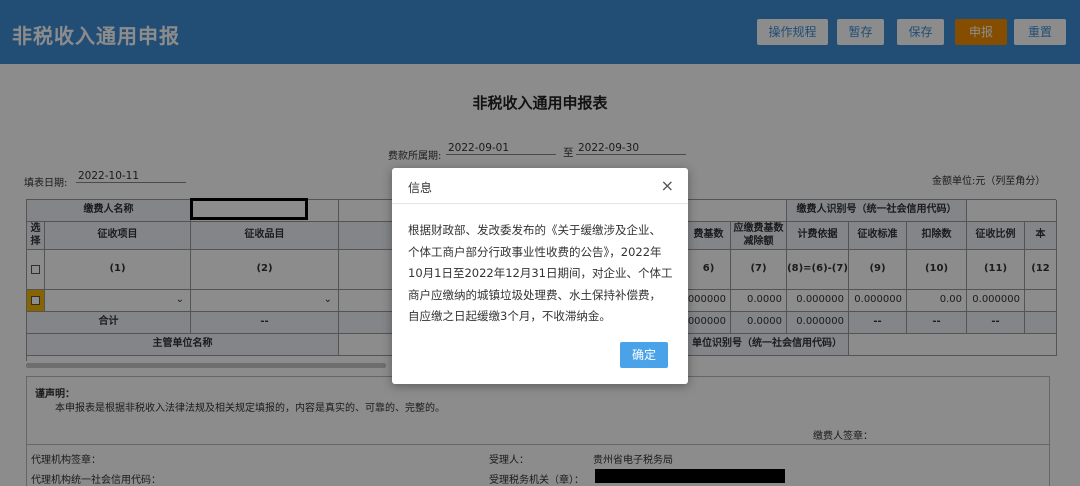 This screenshot has width=1080, height=486. I want to click on confirm-button: 确定, so click(644, 355).